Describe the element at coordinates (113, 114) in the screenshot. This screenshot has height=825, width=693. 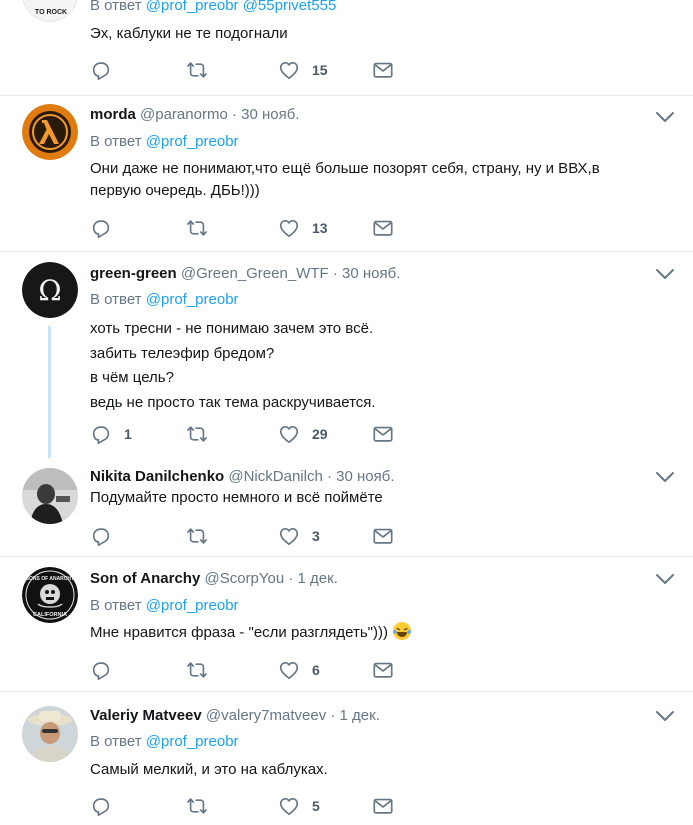
I see `display-name: morda` at that location.